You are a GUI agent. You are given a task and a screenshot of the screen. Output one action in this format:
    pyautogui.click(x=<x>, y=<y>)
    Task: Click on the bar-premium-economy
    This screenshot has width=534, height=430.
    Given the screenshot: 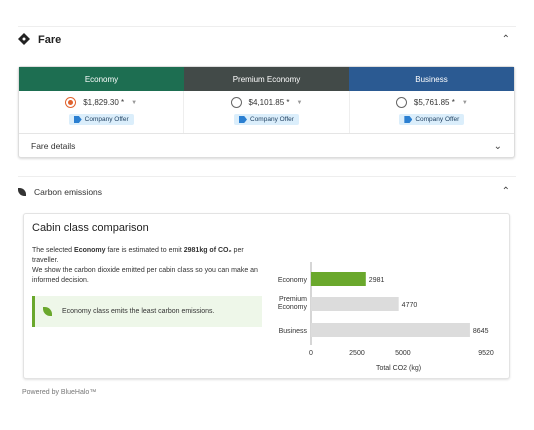 What is the action you would take?
    pyautogui.click(x=355, y=304)
    